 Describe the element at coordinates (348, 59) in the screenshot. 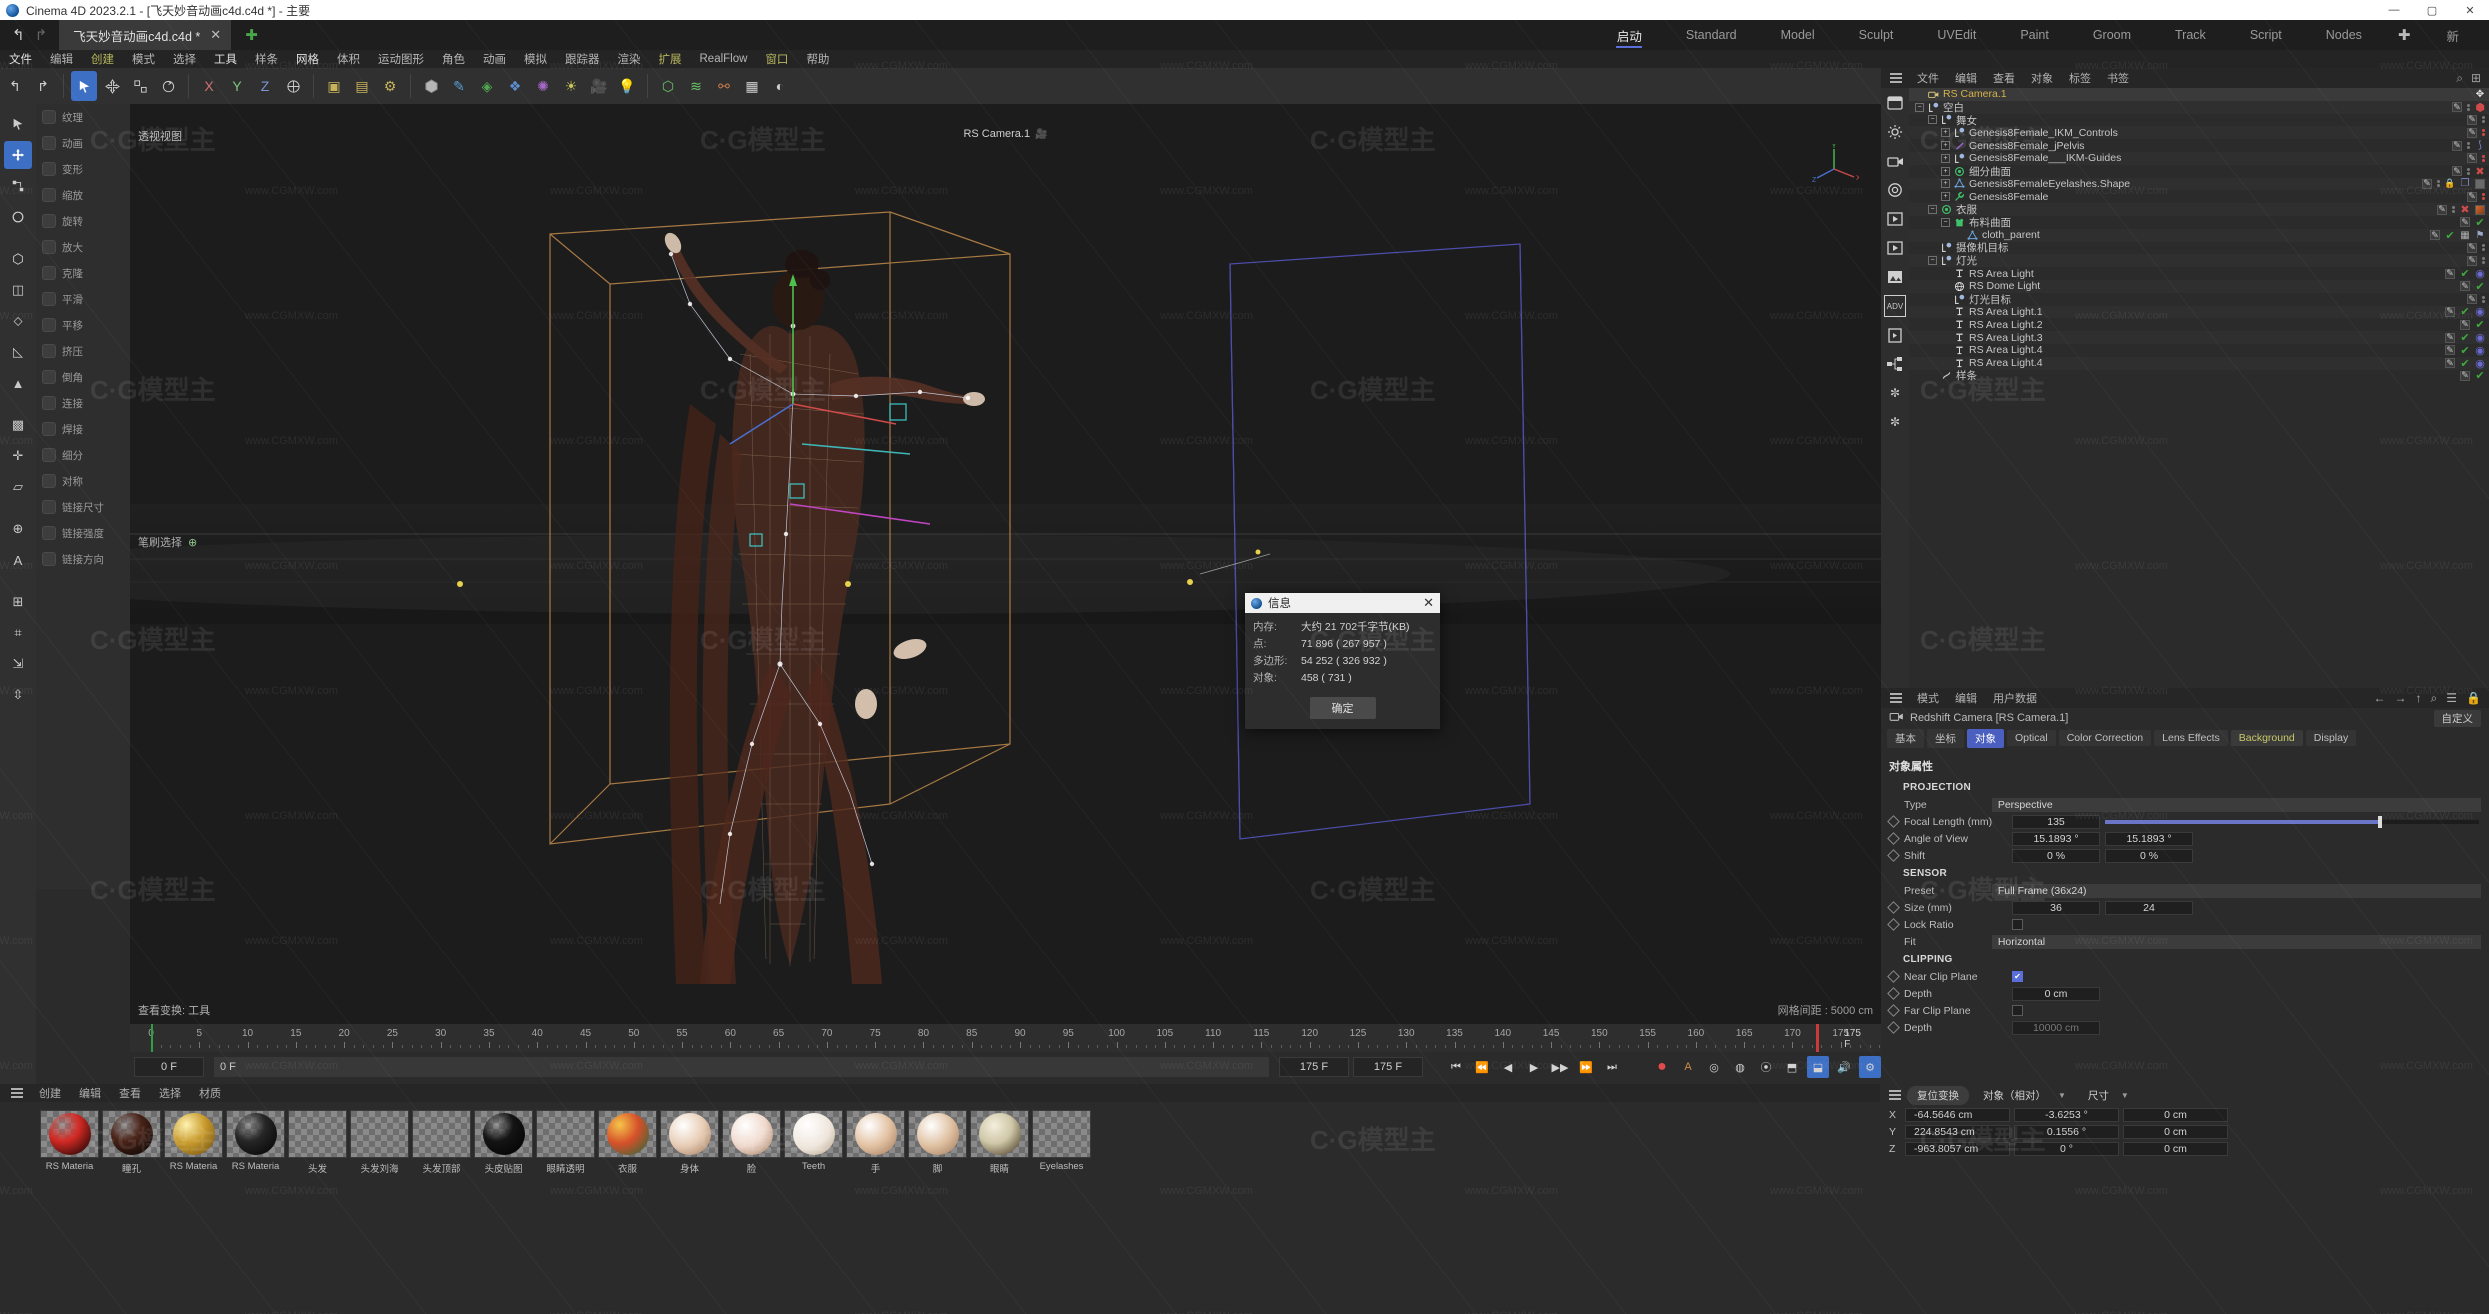

I see `menu-体积: 体积` at that location.